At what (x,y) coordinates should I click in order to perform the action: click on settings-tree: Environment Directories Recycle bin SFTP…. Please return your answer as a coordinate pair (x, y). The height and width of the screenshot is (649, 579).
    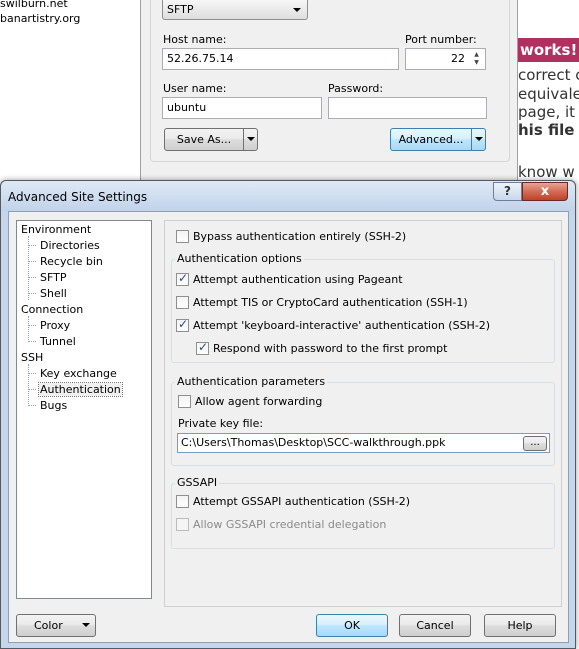
    Looking at the image, I should click on (84, 409).